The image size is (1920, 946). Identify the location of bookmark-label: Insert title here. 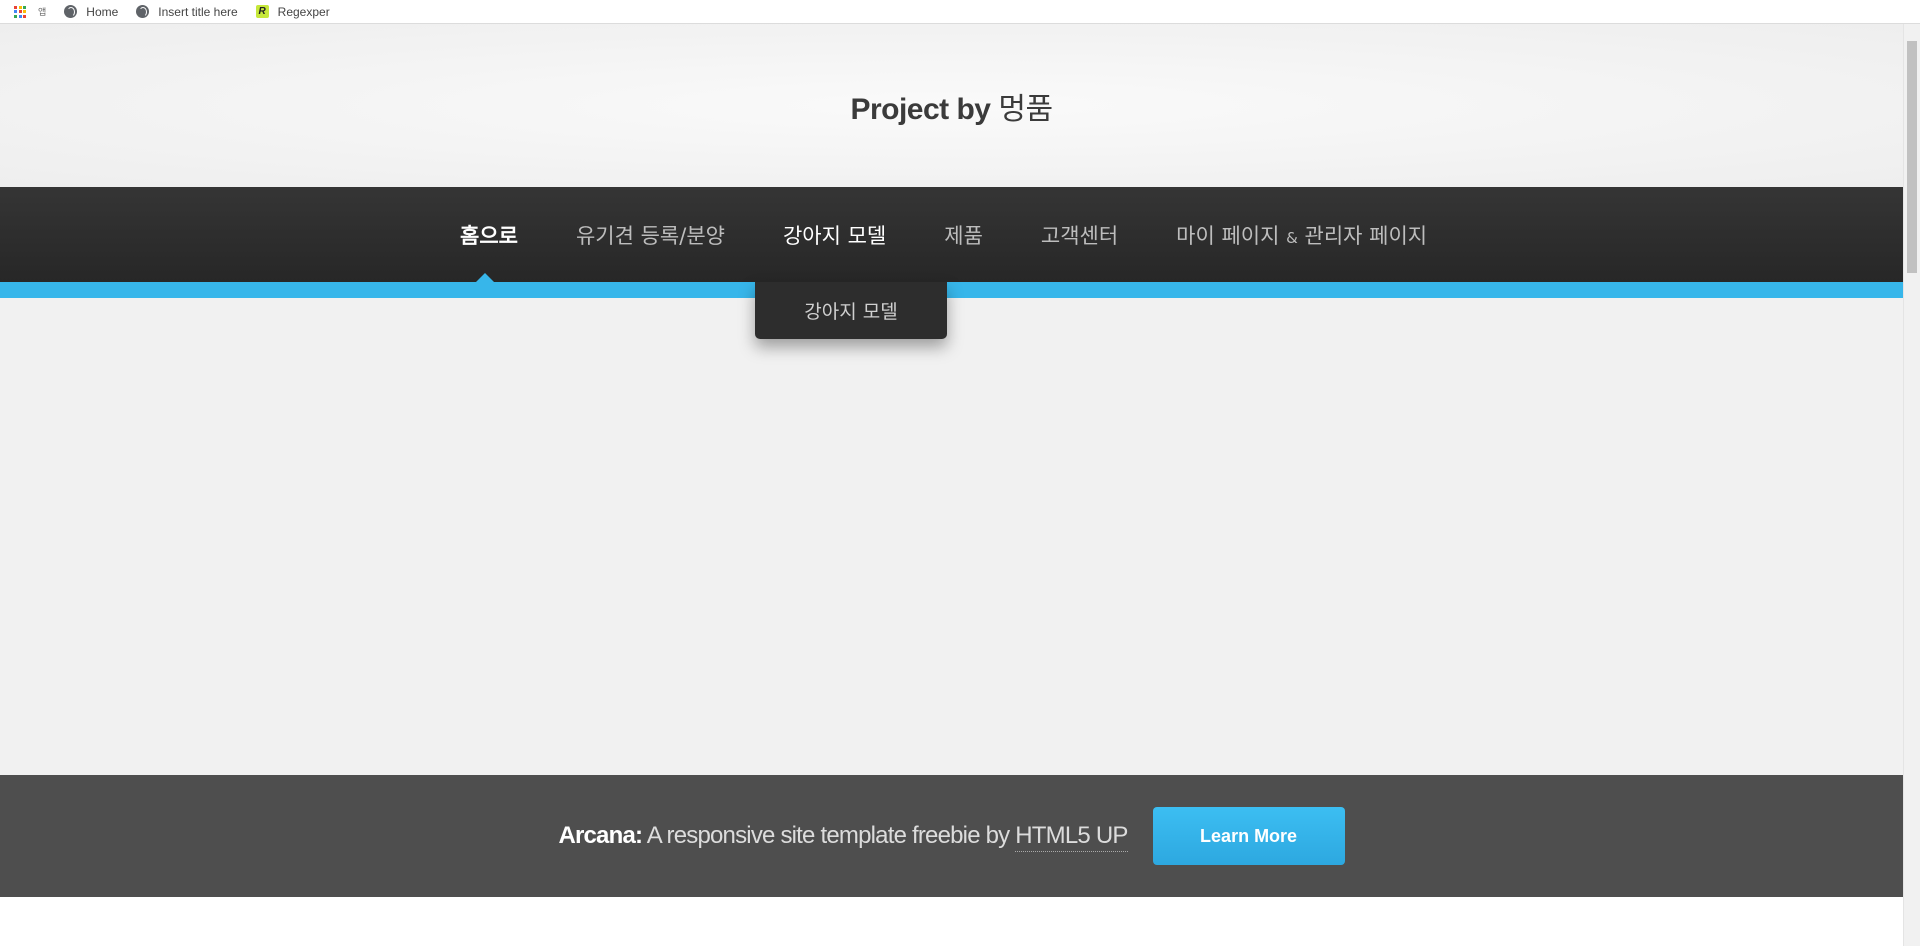
(198, 11).